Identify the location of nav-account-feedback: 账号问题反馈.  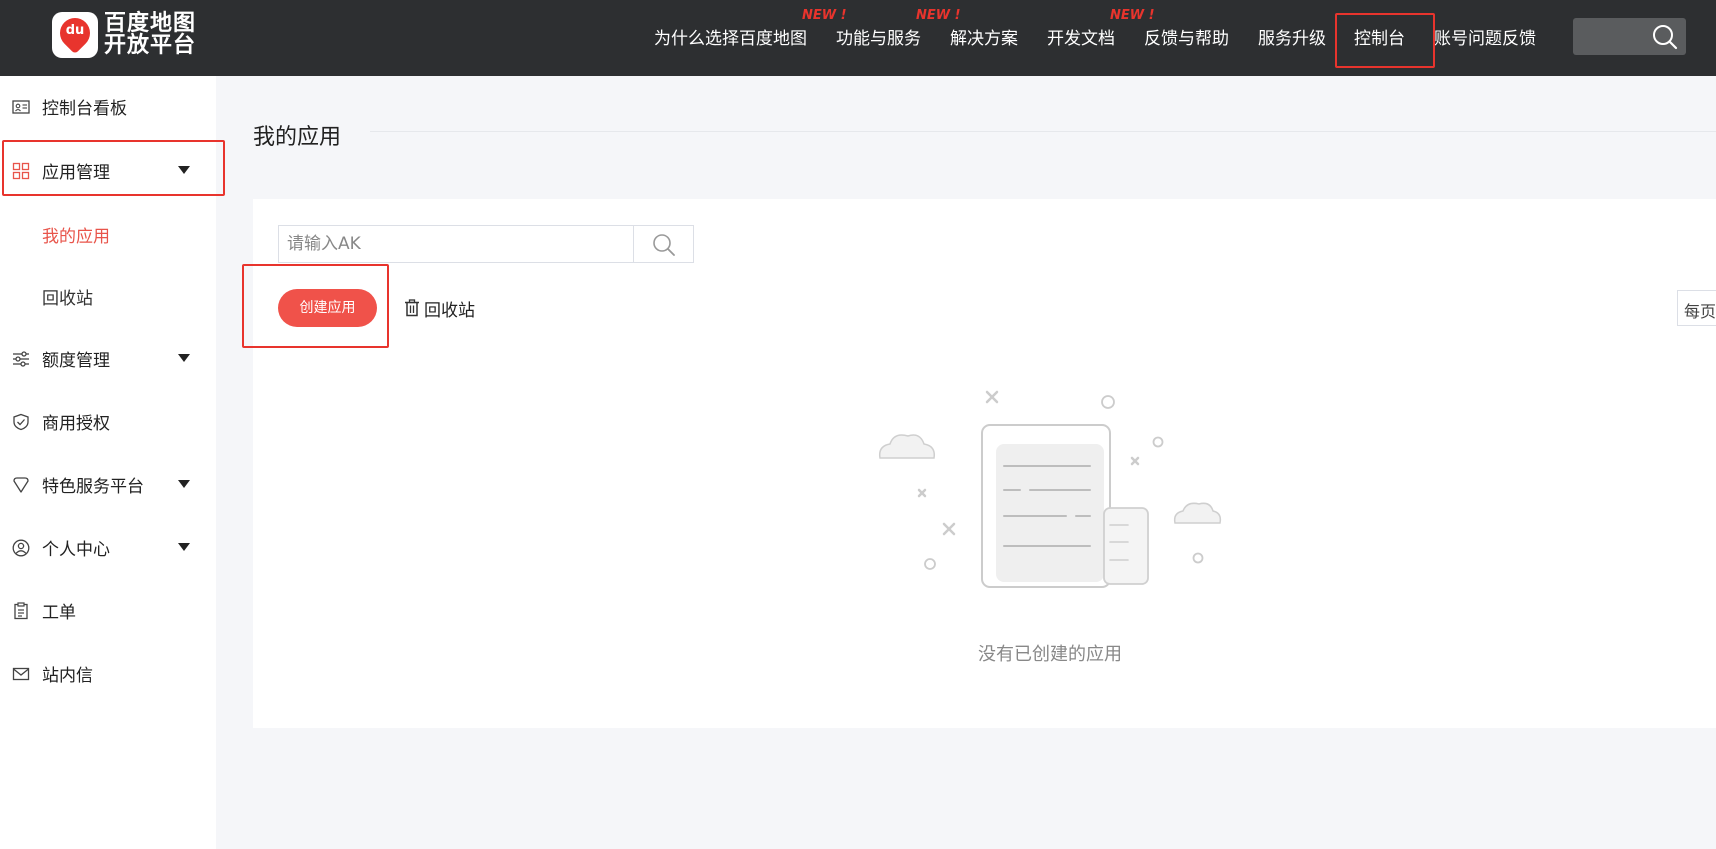
(1485, 39).